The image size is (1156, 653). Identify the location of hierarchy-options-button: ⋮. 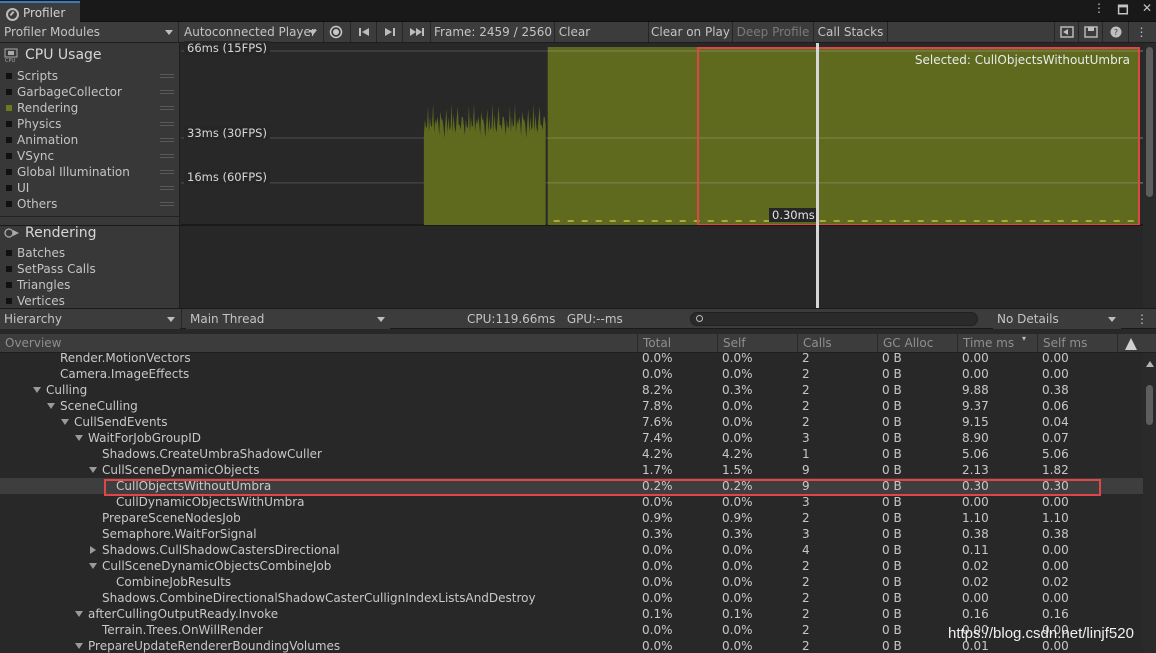
(1142, 319).